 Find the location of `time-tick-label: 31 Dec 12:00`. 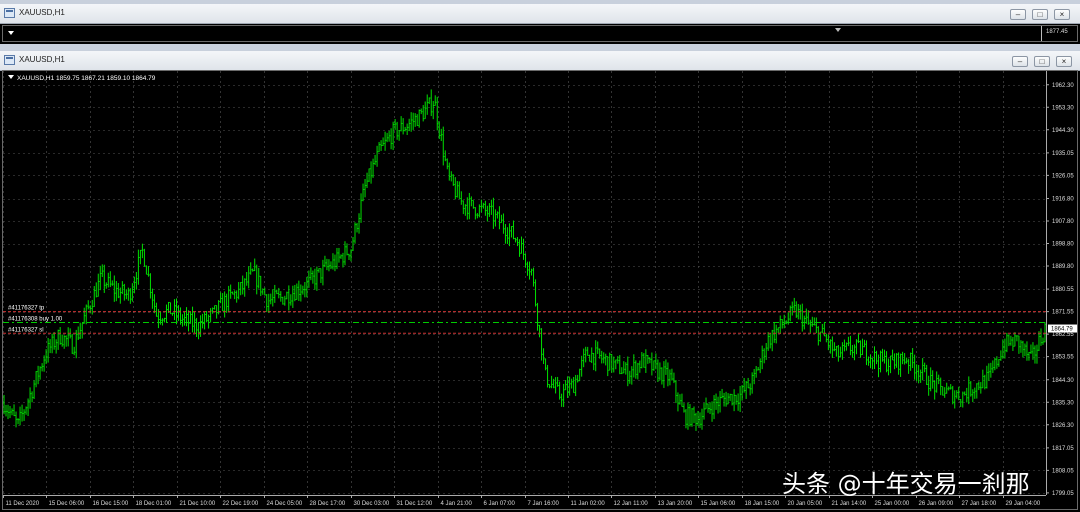

time-tick-label: 31 Dec 12:00 is located at coordinates (415, 504).